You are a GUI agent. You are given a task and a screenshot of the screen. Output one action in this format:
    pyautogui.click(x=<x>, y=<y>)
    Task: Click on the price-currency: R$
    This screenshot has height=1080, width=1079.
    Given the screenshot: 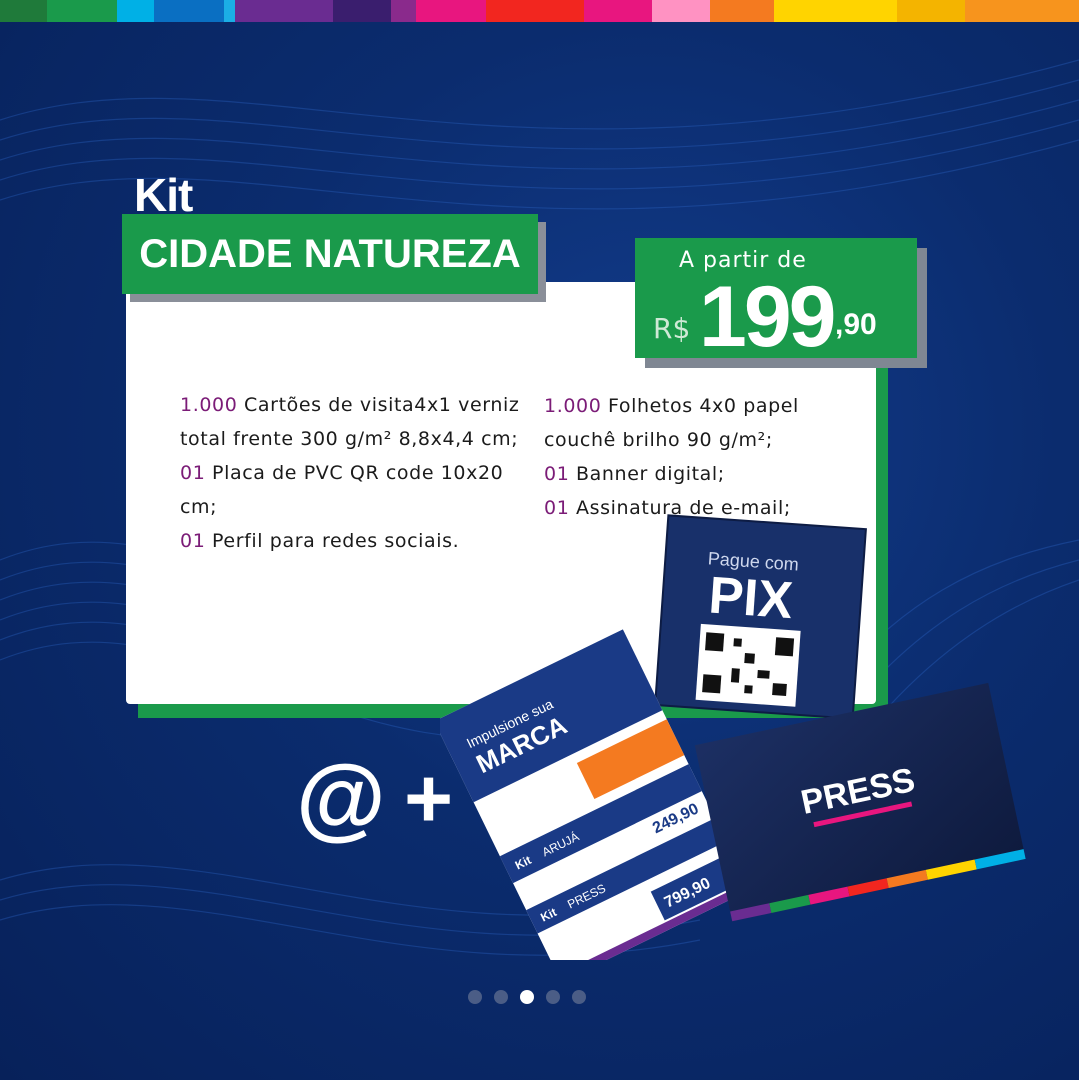 What is the action you would take?
    pyautogui.click(x=672, y=328)
    